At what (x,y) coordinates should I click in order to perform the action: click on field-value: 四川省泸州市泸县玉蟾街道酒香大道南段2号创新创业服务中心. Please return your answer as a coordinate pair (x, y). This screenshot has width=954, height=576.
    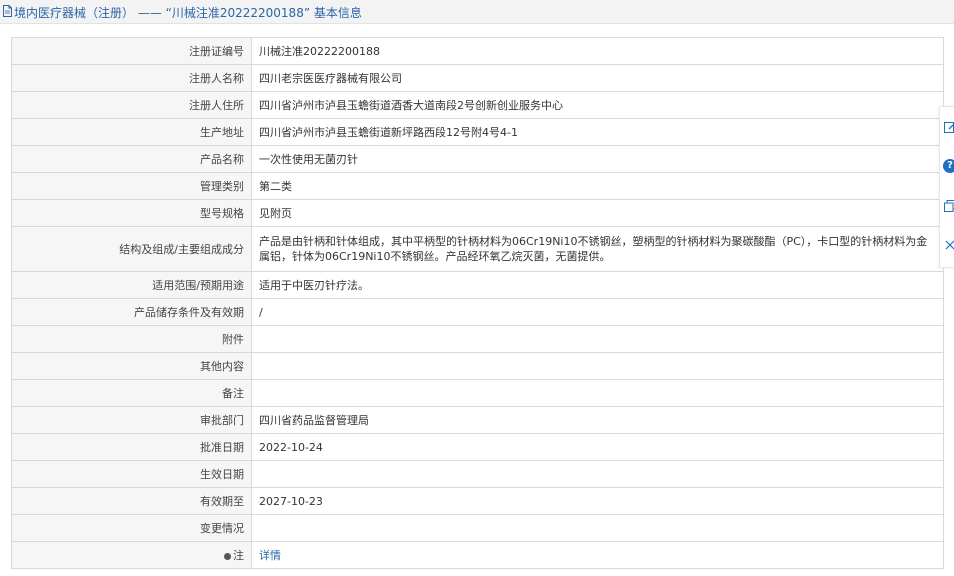
    Looking at the image, I should click on (597, 105).